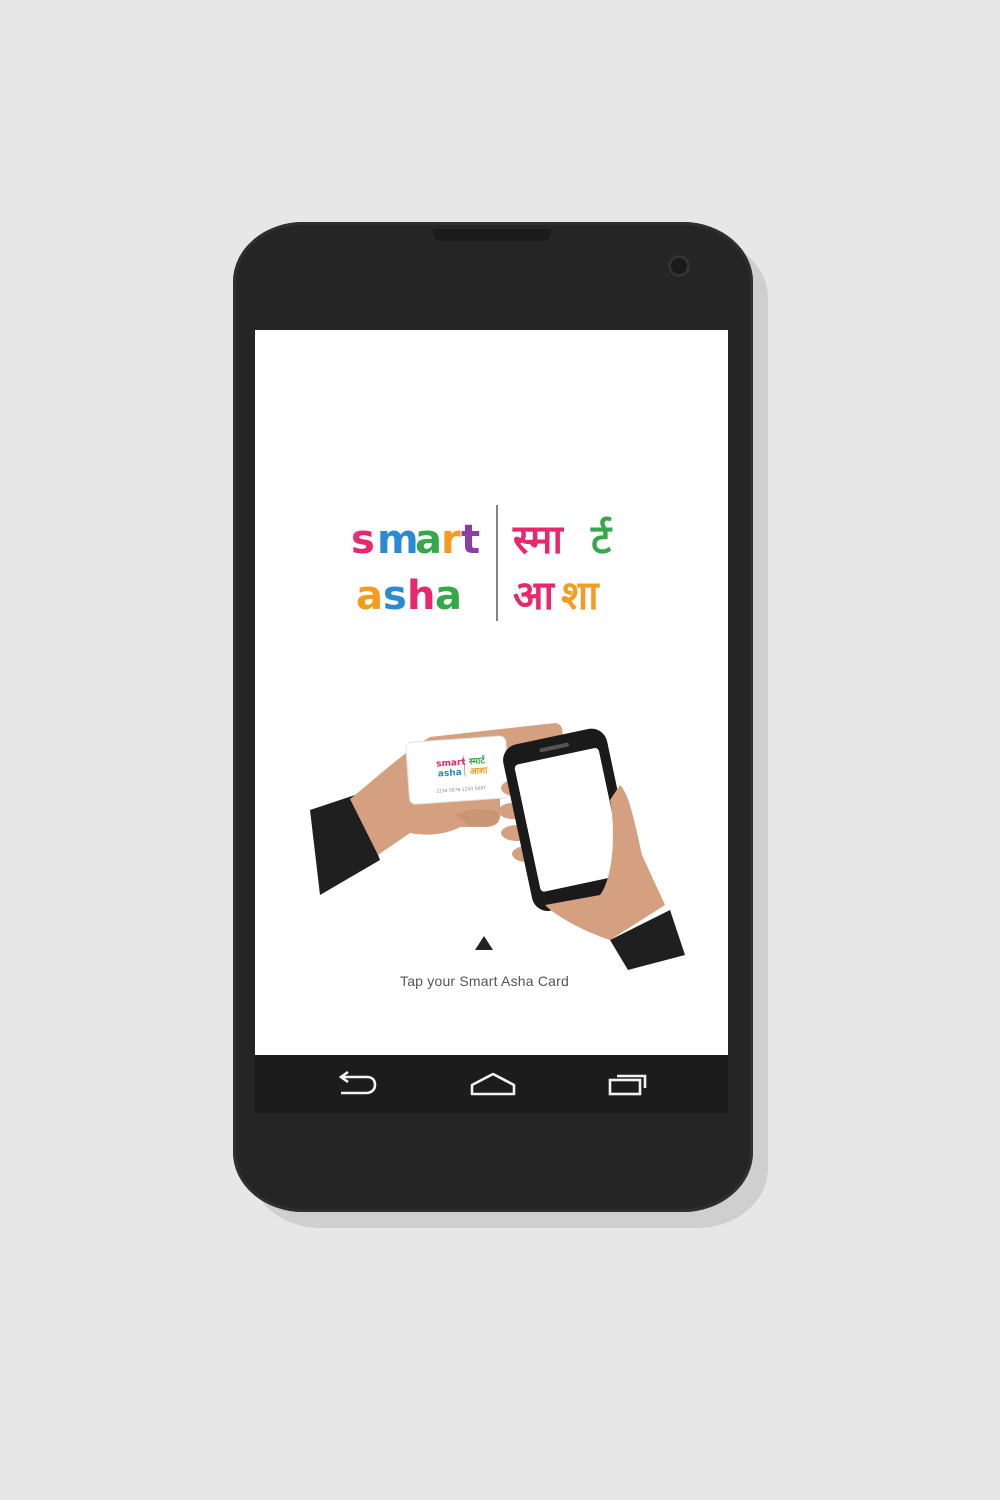  Describe the element at coordinates (484, 943) in the screenshot. I see `triangle-up-icon` at that location.